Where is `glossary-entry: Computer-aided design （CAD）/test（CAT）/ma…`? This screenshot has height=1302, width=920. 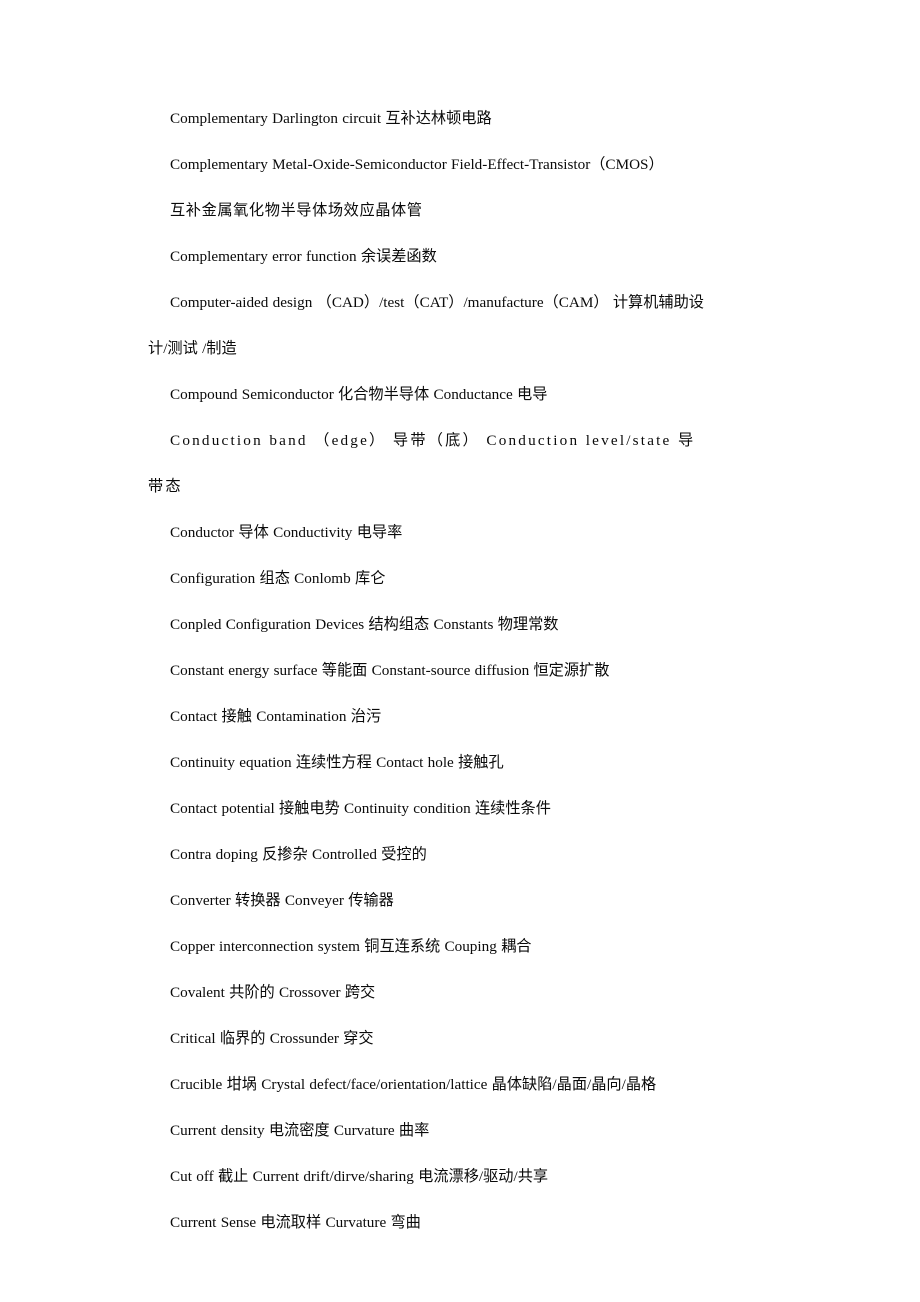
glossary-entry: Computer-aided design （CAD）/test（CAT）/ma… is located at coordinates (426, 325).